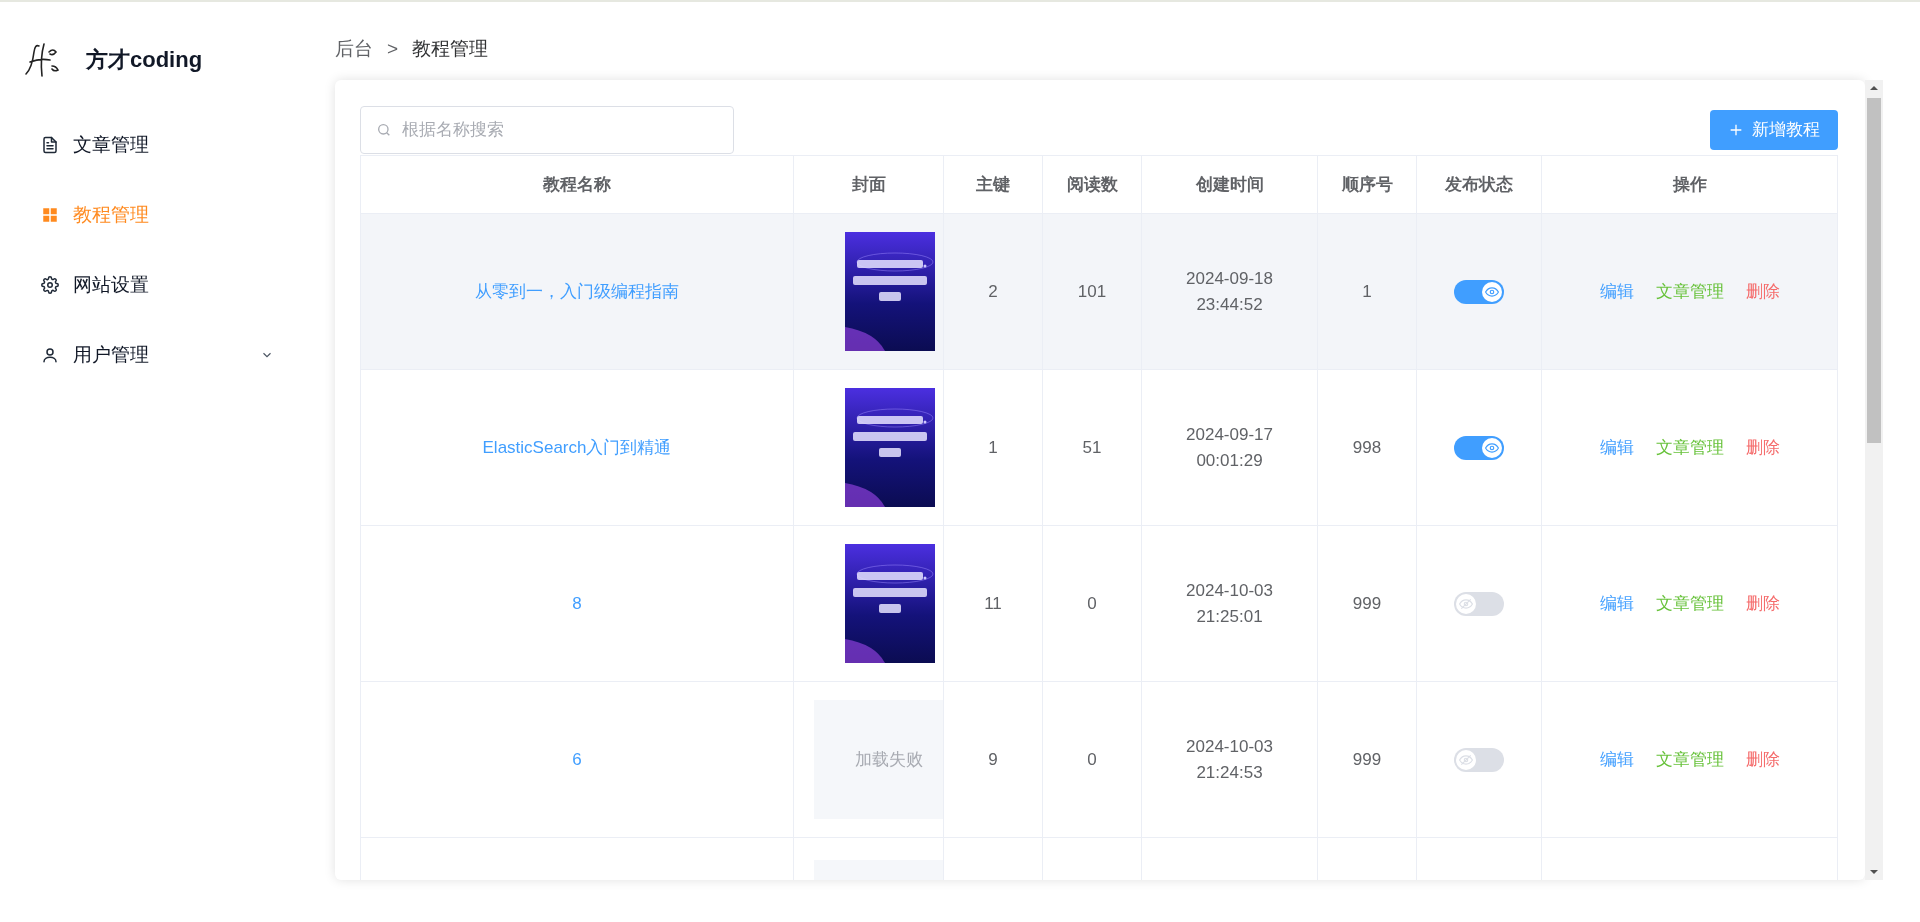 This screenshot has height=922, width=1920. Describe the element at coordinates (450, 48) in the screenshot. I see `breadcrumb-item: 教程管理` at that location.